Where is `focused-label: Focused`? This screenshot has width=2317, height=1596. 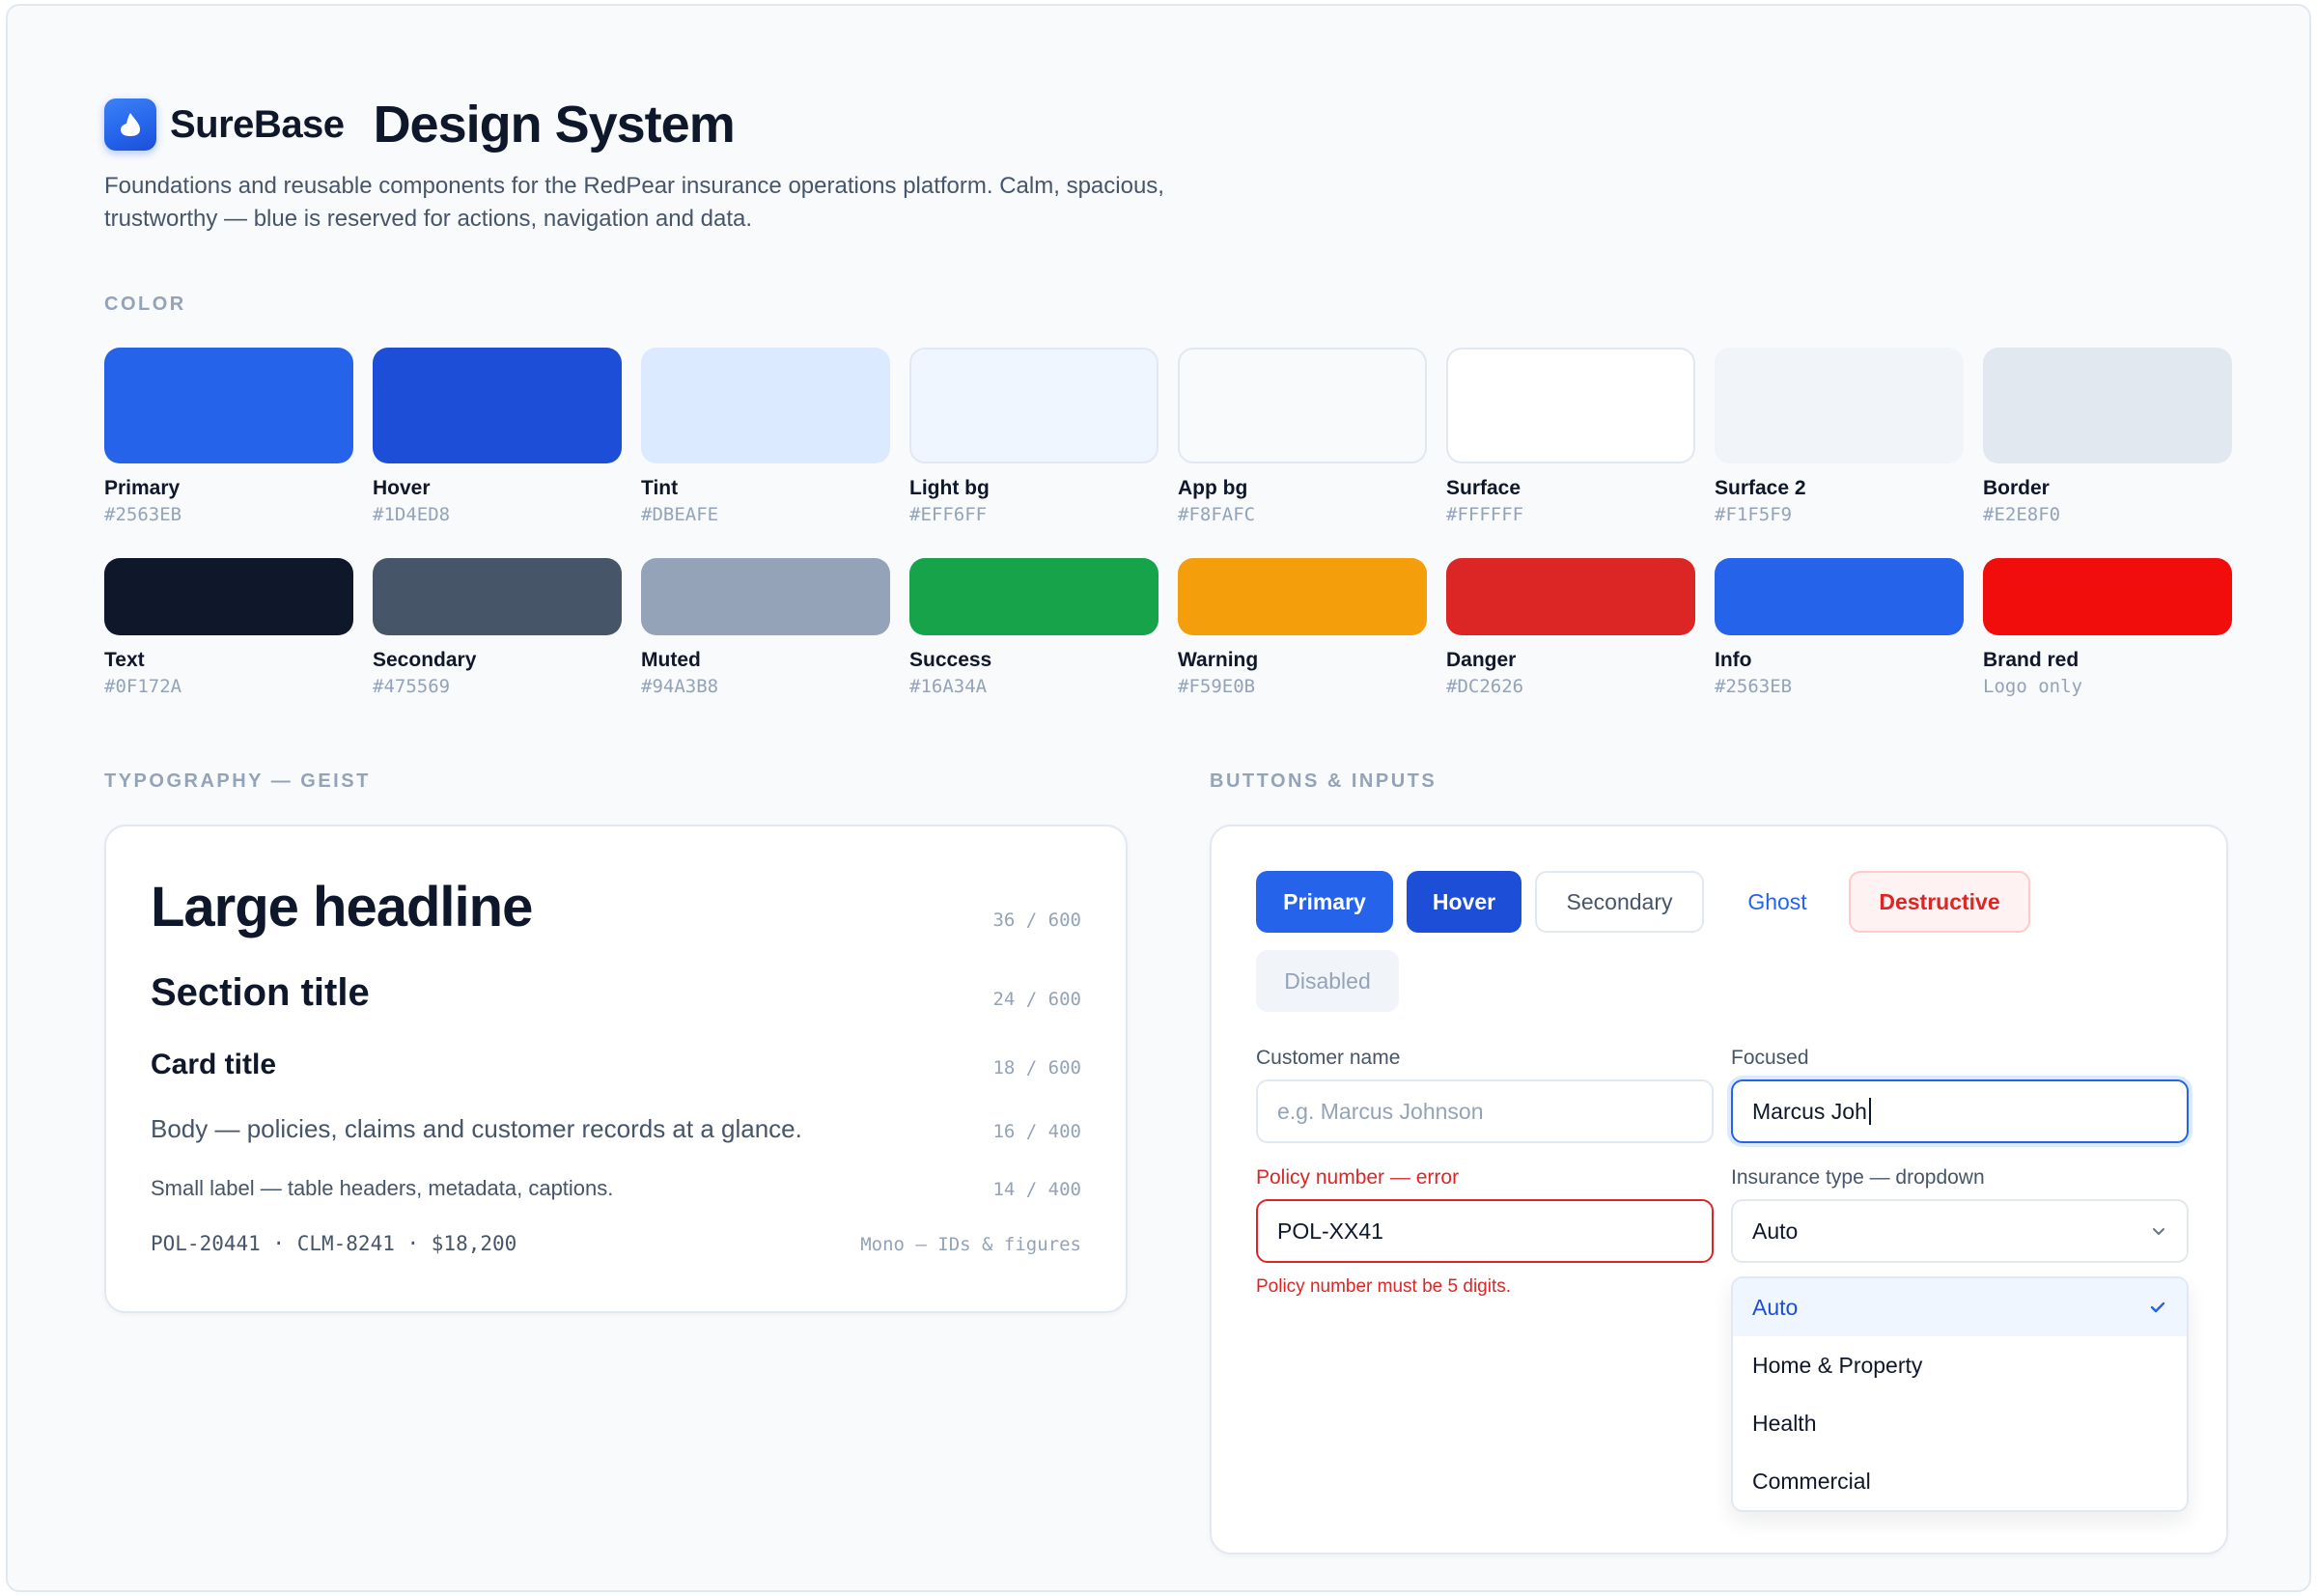
focused-label: Focused is located at coordinates (1770, 1058).